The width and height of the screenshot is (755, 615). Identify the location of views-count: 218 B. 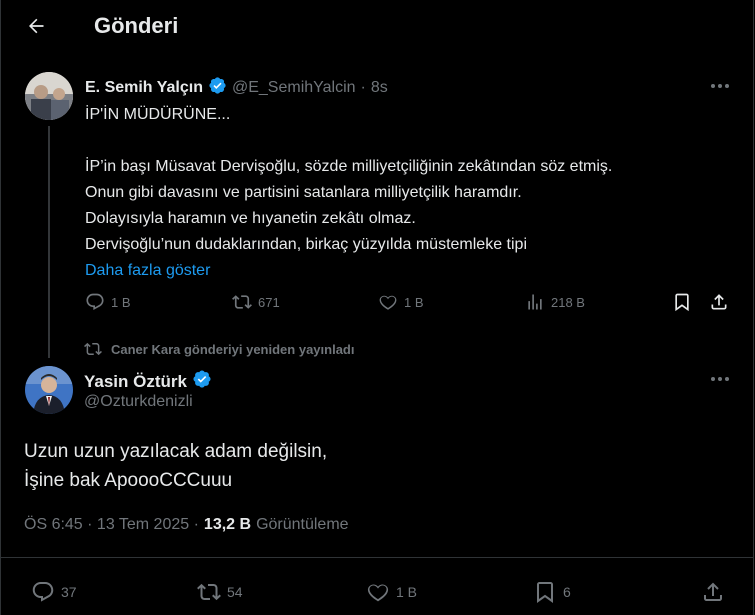
(568, 302).